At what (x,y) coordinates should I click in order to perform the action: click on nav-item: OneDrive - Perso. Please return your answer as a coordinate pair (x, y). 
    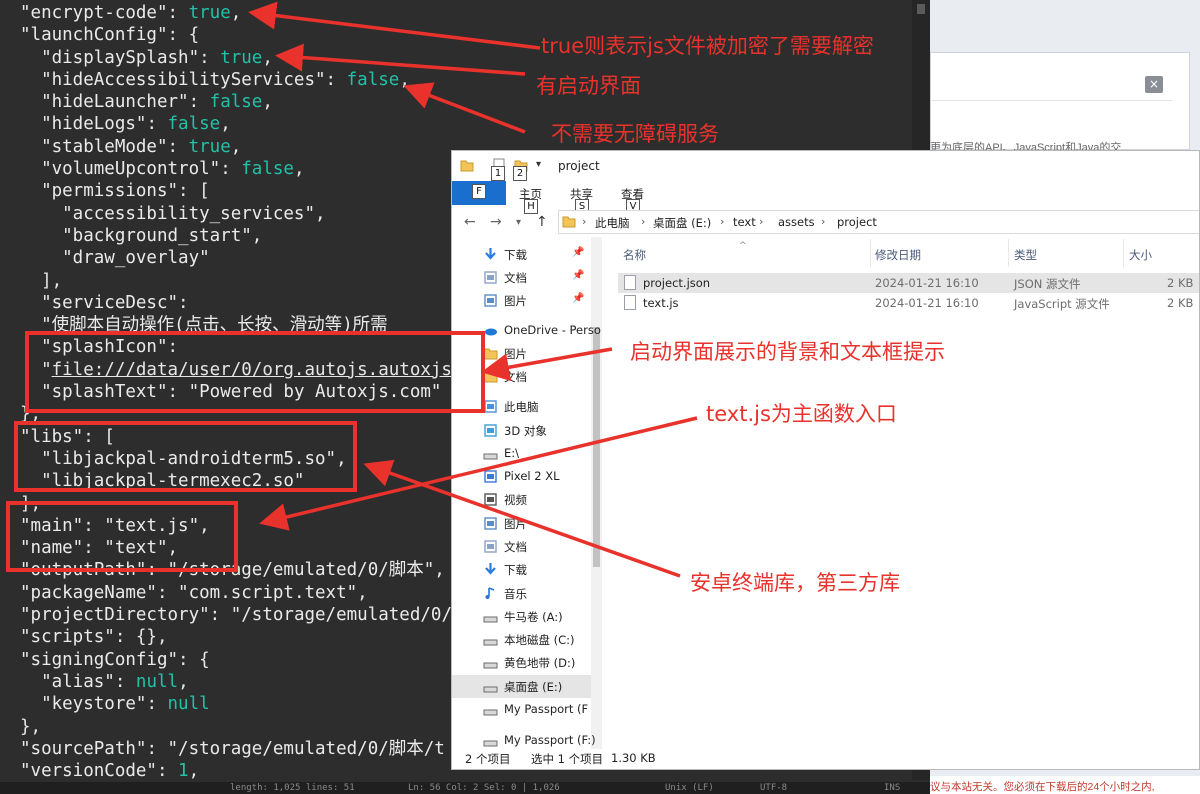
    Looking at the image, I should click on (526, 330).